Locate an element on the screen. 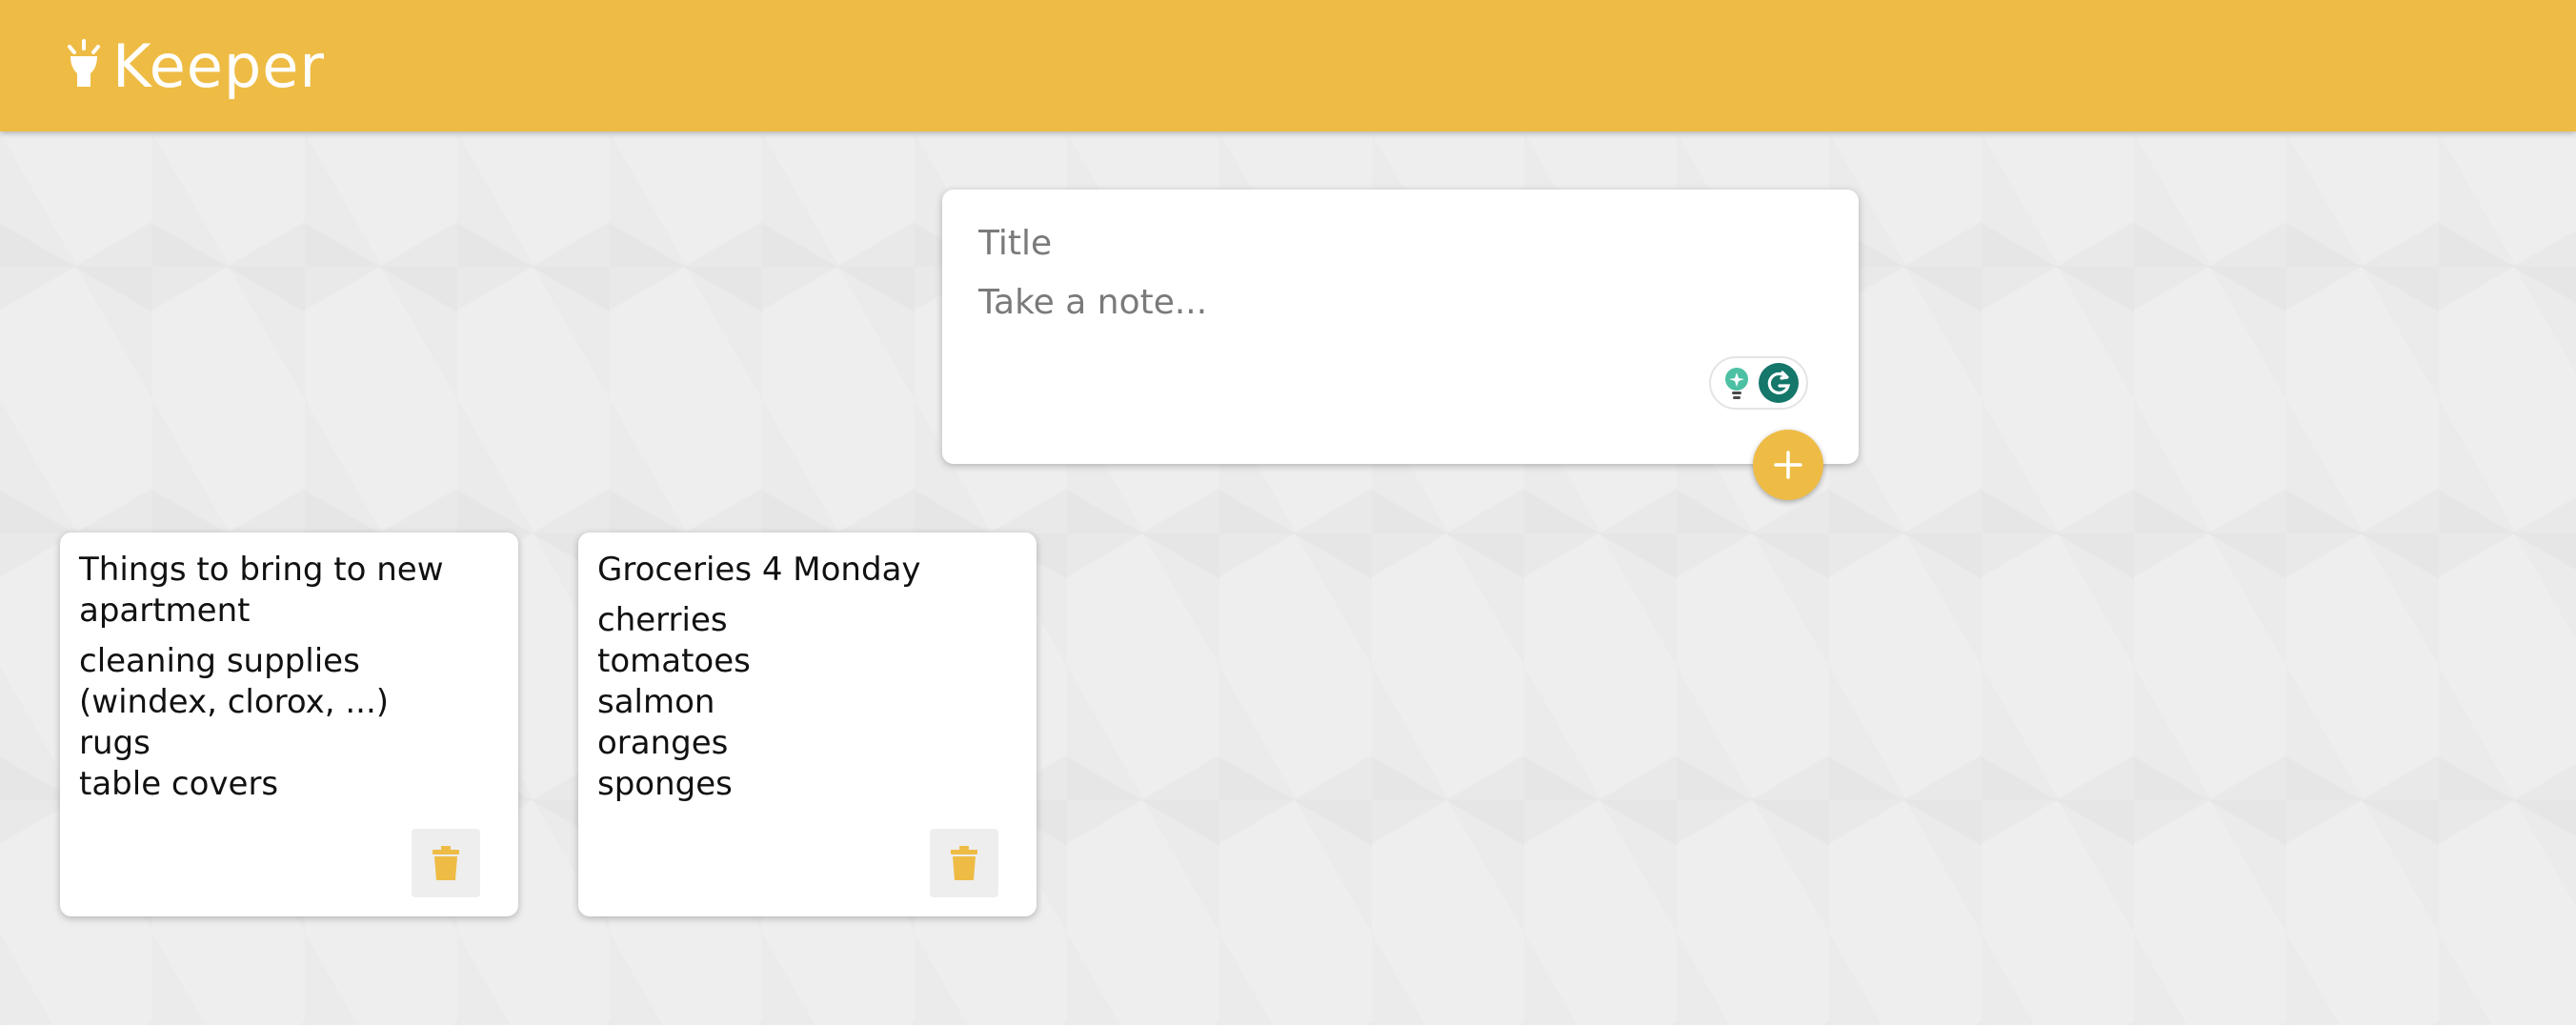  note-line: tomatoes is located at coordinates (674, 661).